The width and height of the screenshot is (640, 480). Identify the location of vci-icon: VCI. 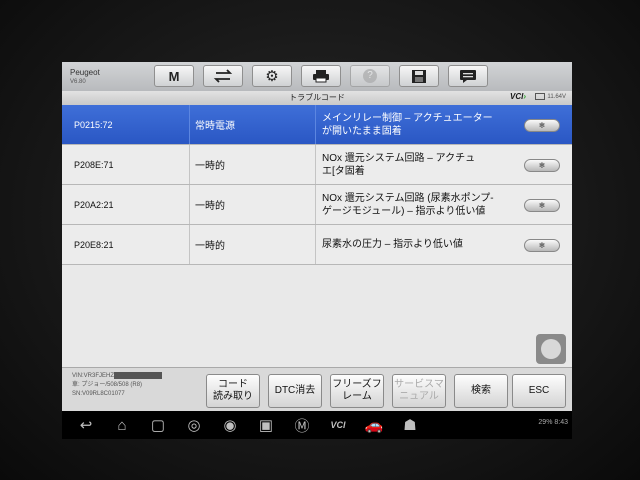
(338, 425).